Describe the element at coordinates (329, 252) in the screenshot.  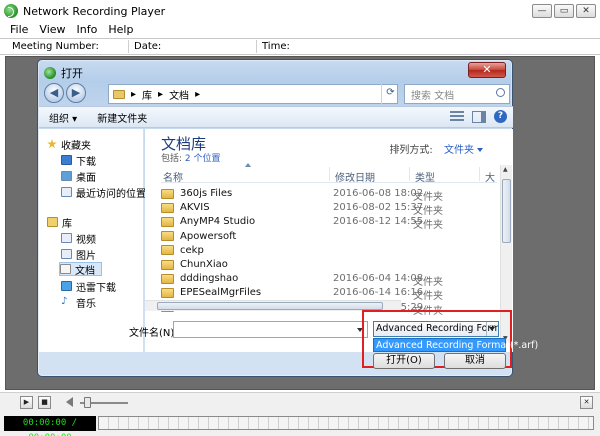
I see `file-row: cekp` at that location.